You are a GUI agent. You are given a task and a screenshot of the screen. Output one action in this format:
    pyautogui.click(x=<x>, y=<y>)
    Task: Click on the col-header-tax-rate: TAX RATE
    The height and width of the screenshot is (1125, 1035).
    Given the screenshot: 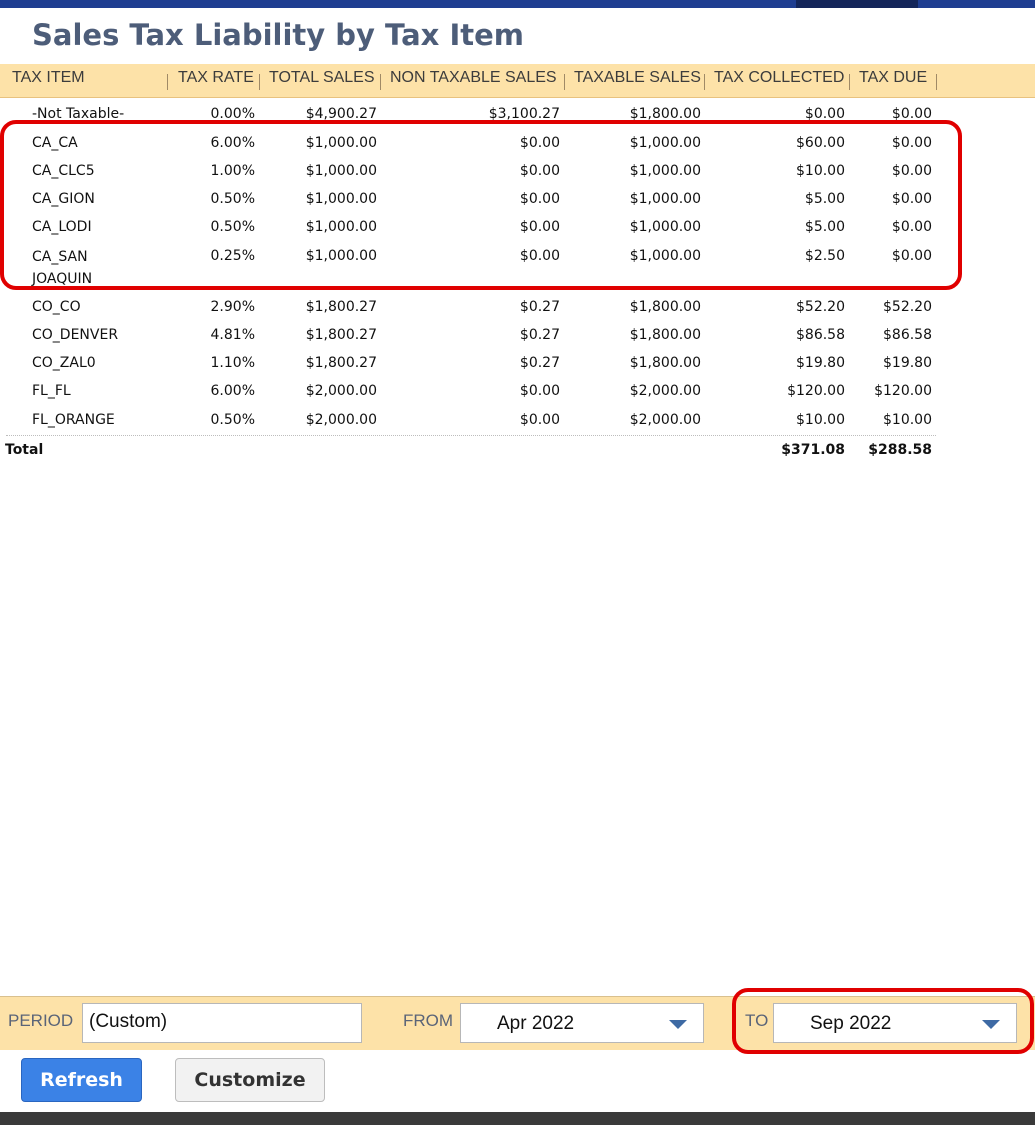 What is the action you would take?
    pyautogui.click(x=216, y=80)
    